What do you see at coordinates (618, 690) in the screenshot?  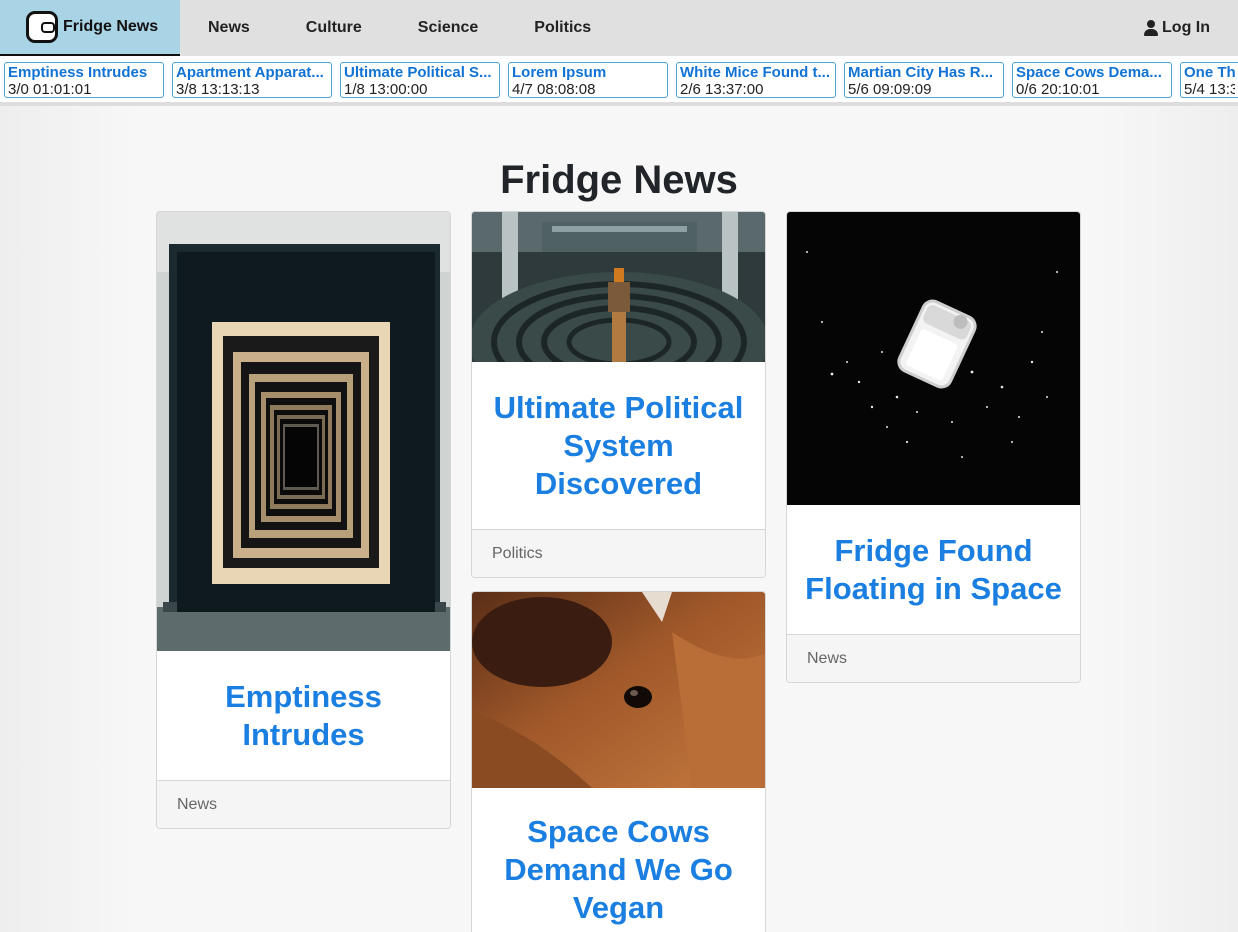 I see `cow-closeup-image` at bounding box center [618, 690].